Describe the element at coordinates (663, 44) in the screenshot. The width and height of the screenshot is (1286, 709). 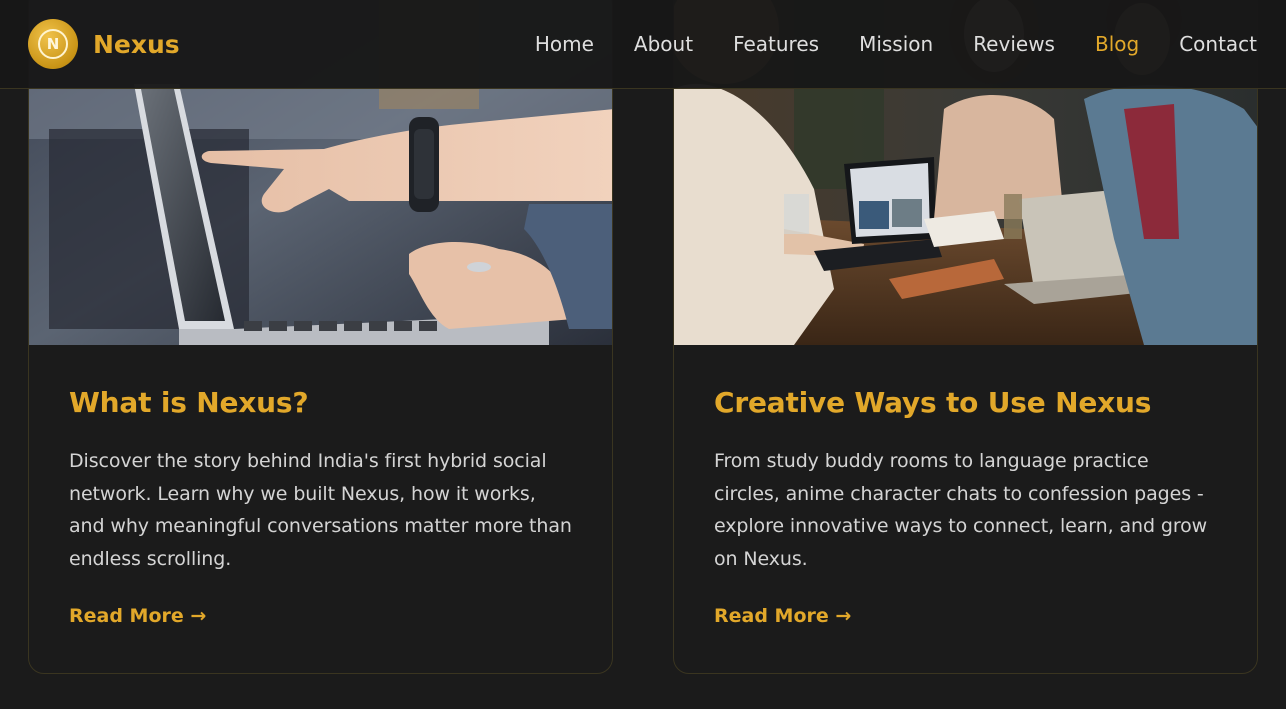
I see `nav-item-about: About` at that location.